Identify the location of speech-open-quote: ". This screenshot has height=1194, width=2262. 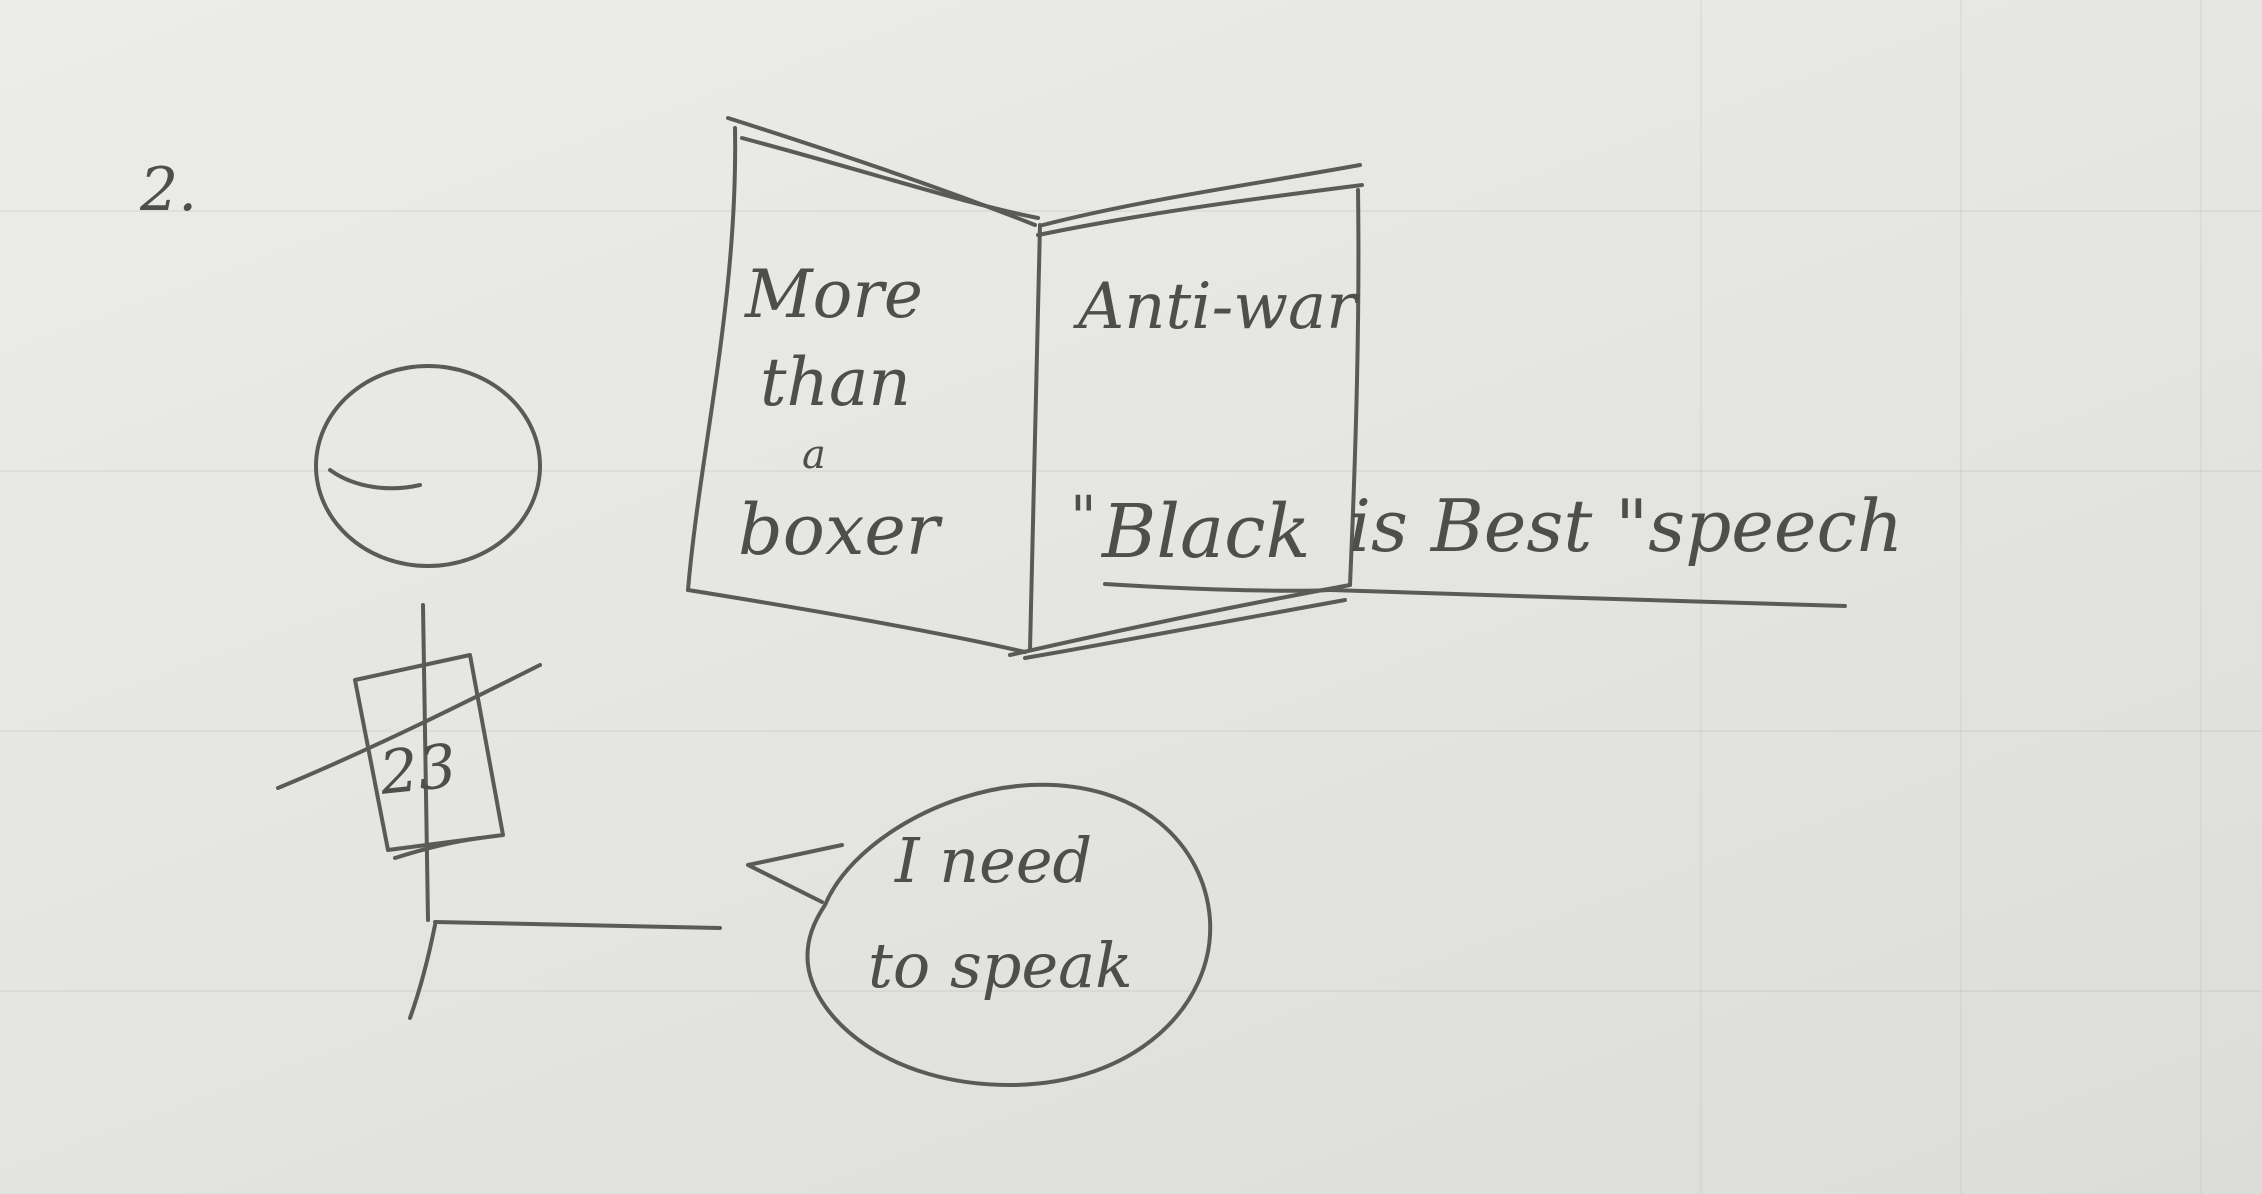
(1083, 517).